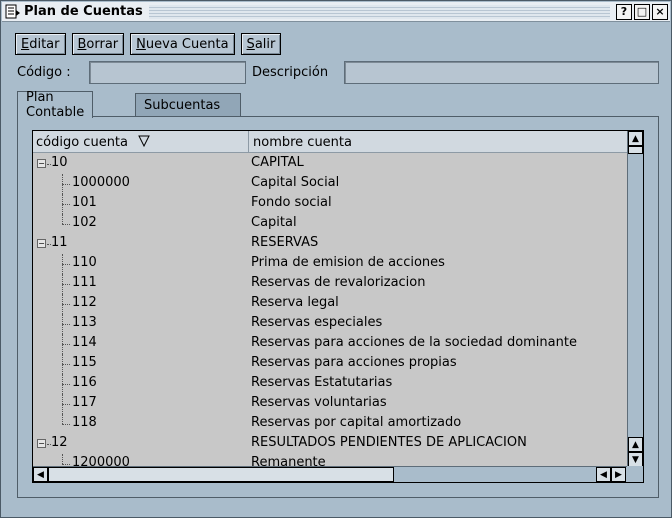 Image resolution: width=672 pixels, height=518 pixels. I want to click on table-row: 113 Reservas especiales, so click(330, 324).